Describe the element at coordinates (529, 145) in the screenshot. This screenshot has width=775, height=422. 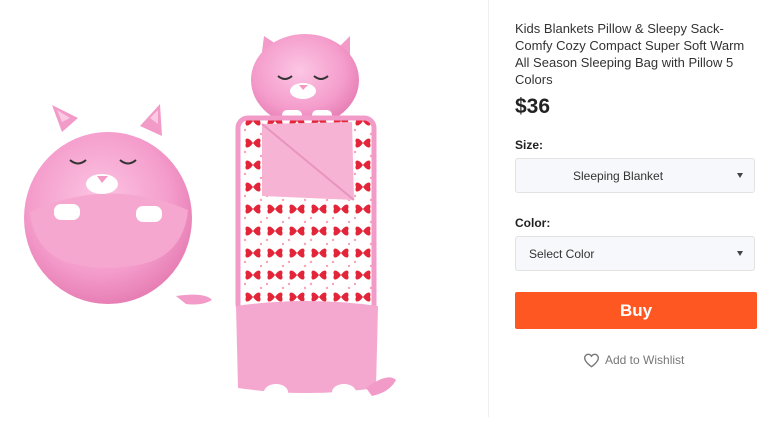
I see `size-label: Size:` at that location.